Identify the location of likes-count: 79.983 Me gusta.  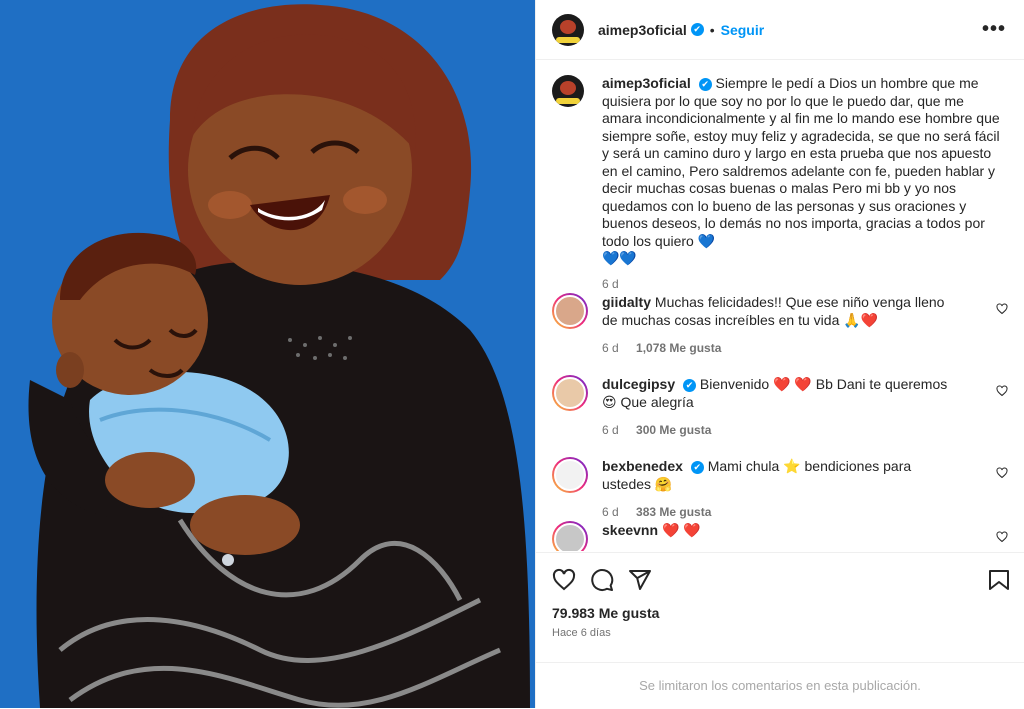
(780, 607).